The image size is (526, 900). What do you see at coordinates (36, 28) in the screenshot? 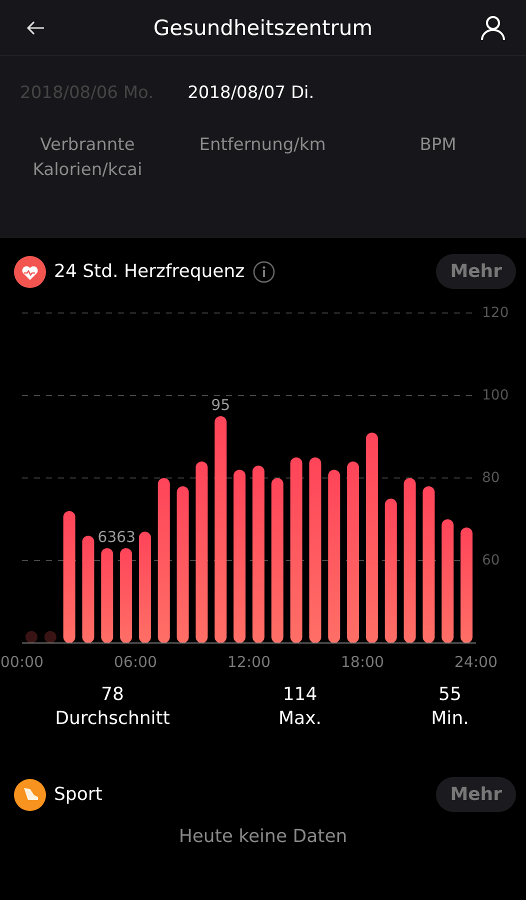
I see `back-icon` at bounding box center [36, 28].